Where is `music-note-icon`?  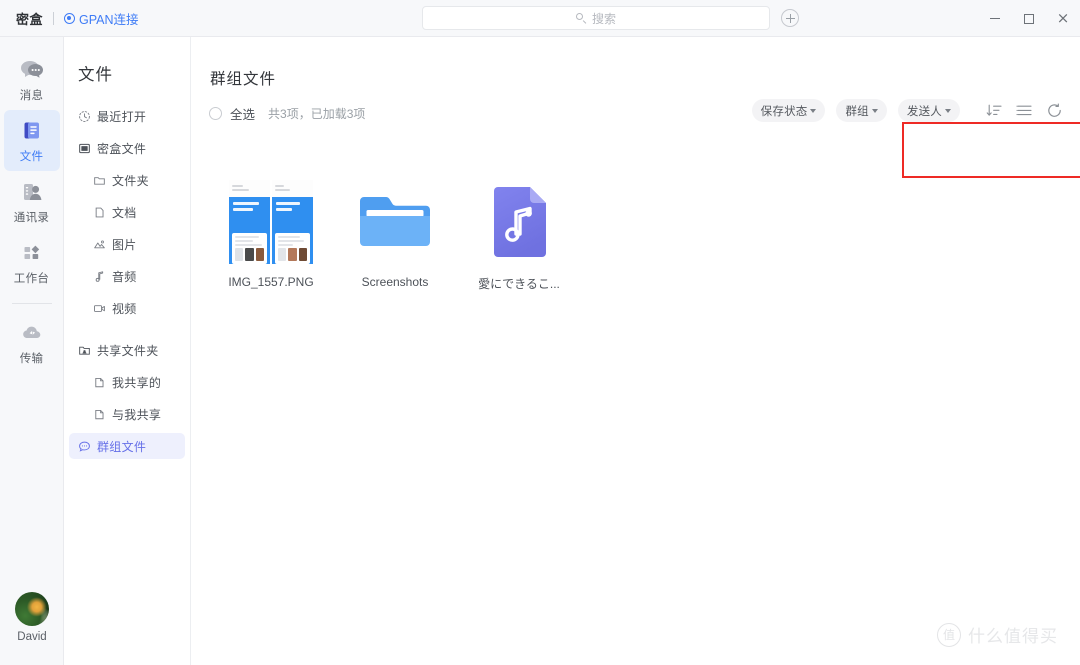
music-note-icon is located at coordinates (99, 276).